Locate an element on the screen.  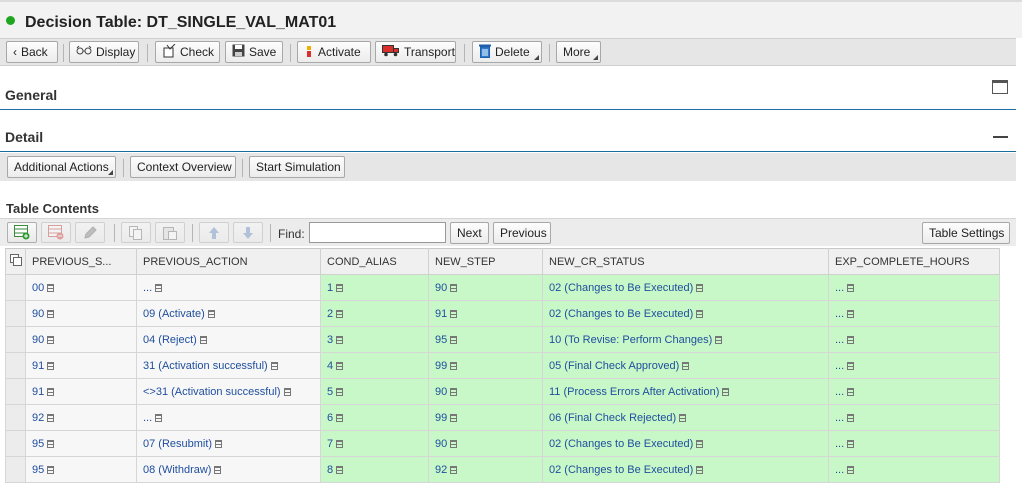
cell-cond-alias: 5 is located at coordinates (374, 391).